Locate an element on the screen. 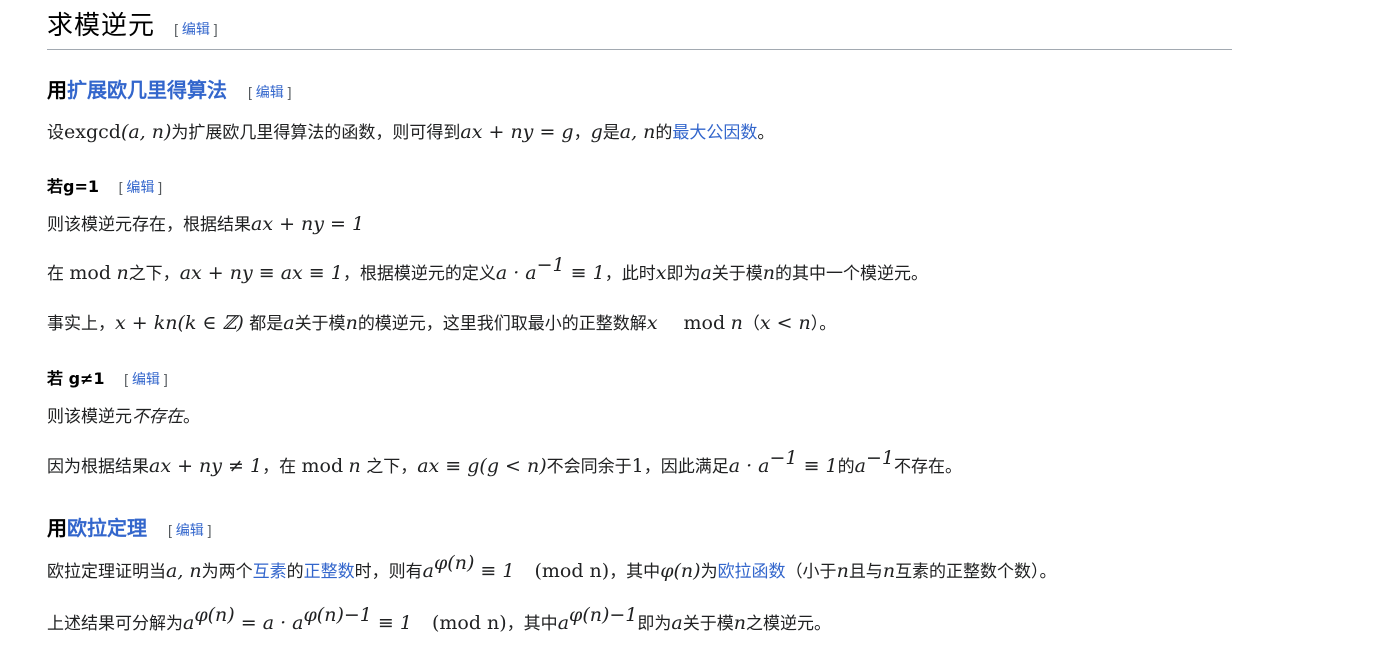 The image size is (1382, 652). text: 事实上， is located at coordinates (81, 324).